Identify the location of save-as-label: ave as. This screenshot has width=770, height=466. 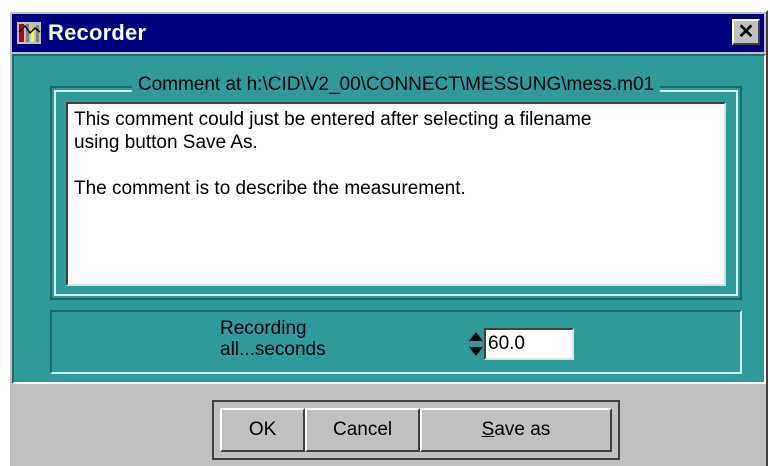
(522, 429).